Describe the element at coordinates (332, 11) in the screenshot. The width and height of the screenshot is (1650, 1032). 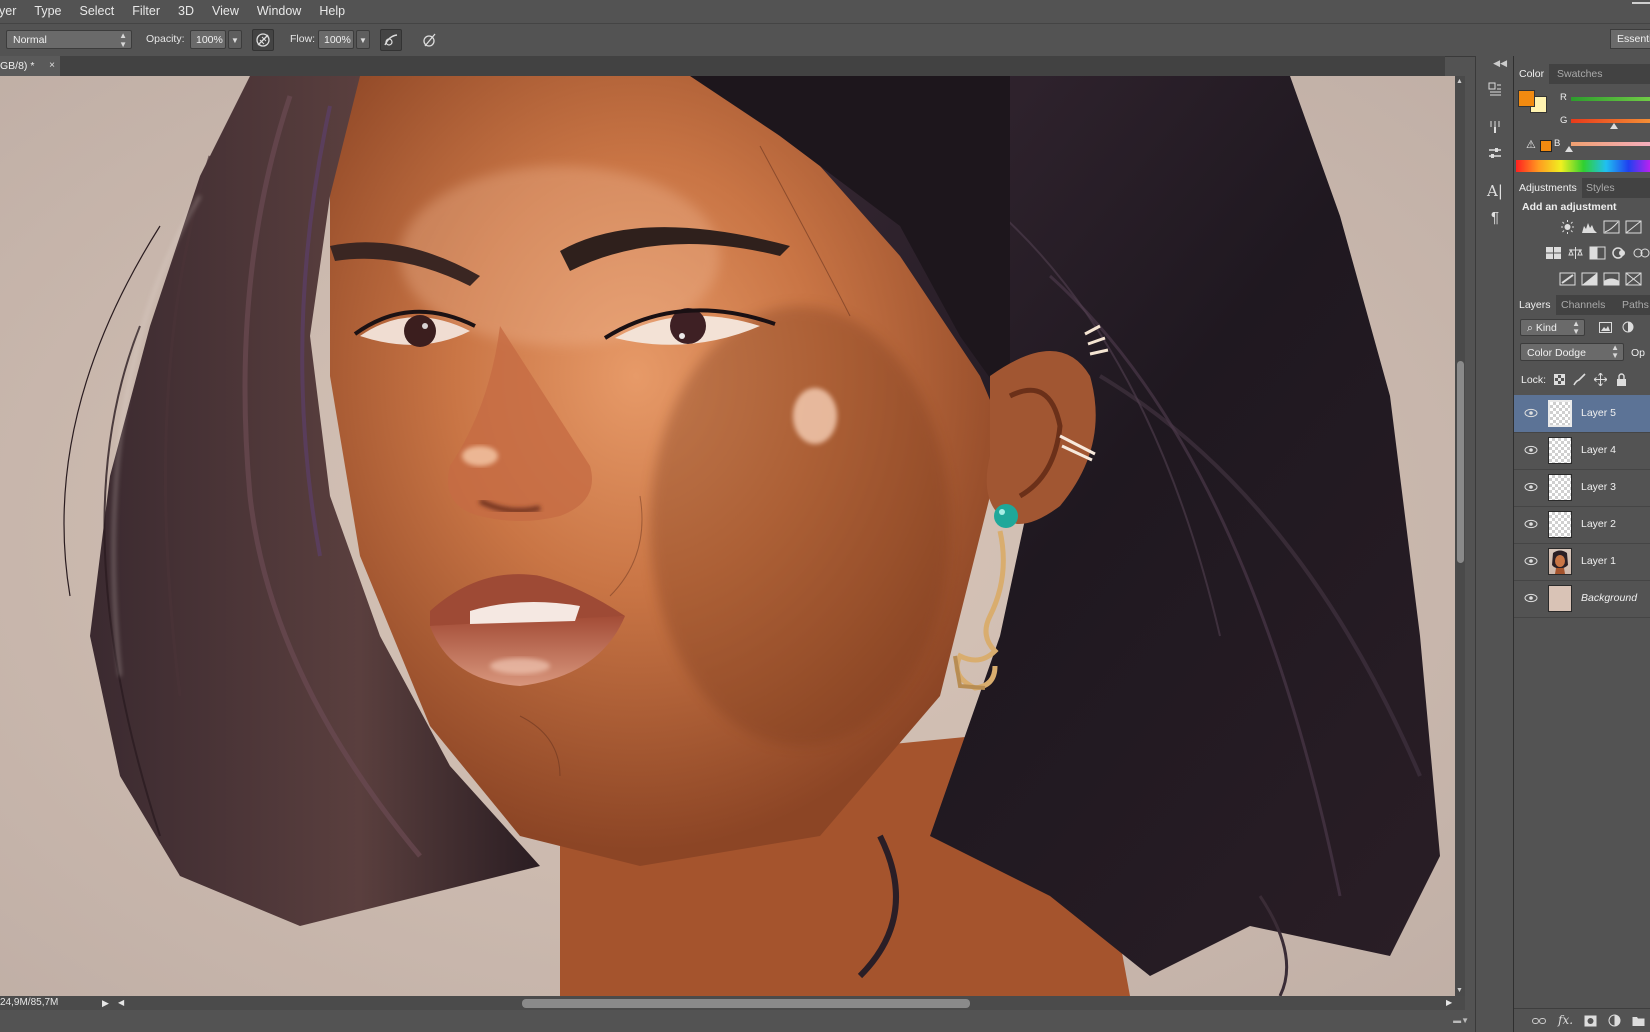
I see `menu-help: Help` at that location.